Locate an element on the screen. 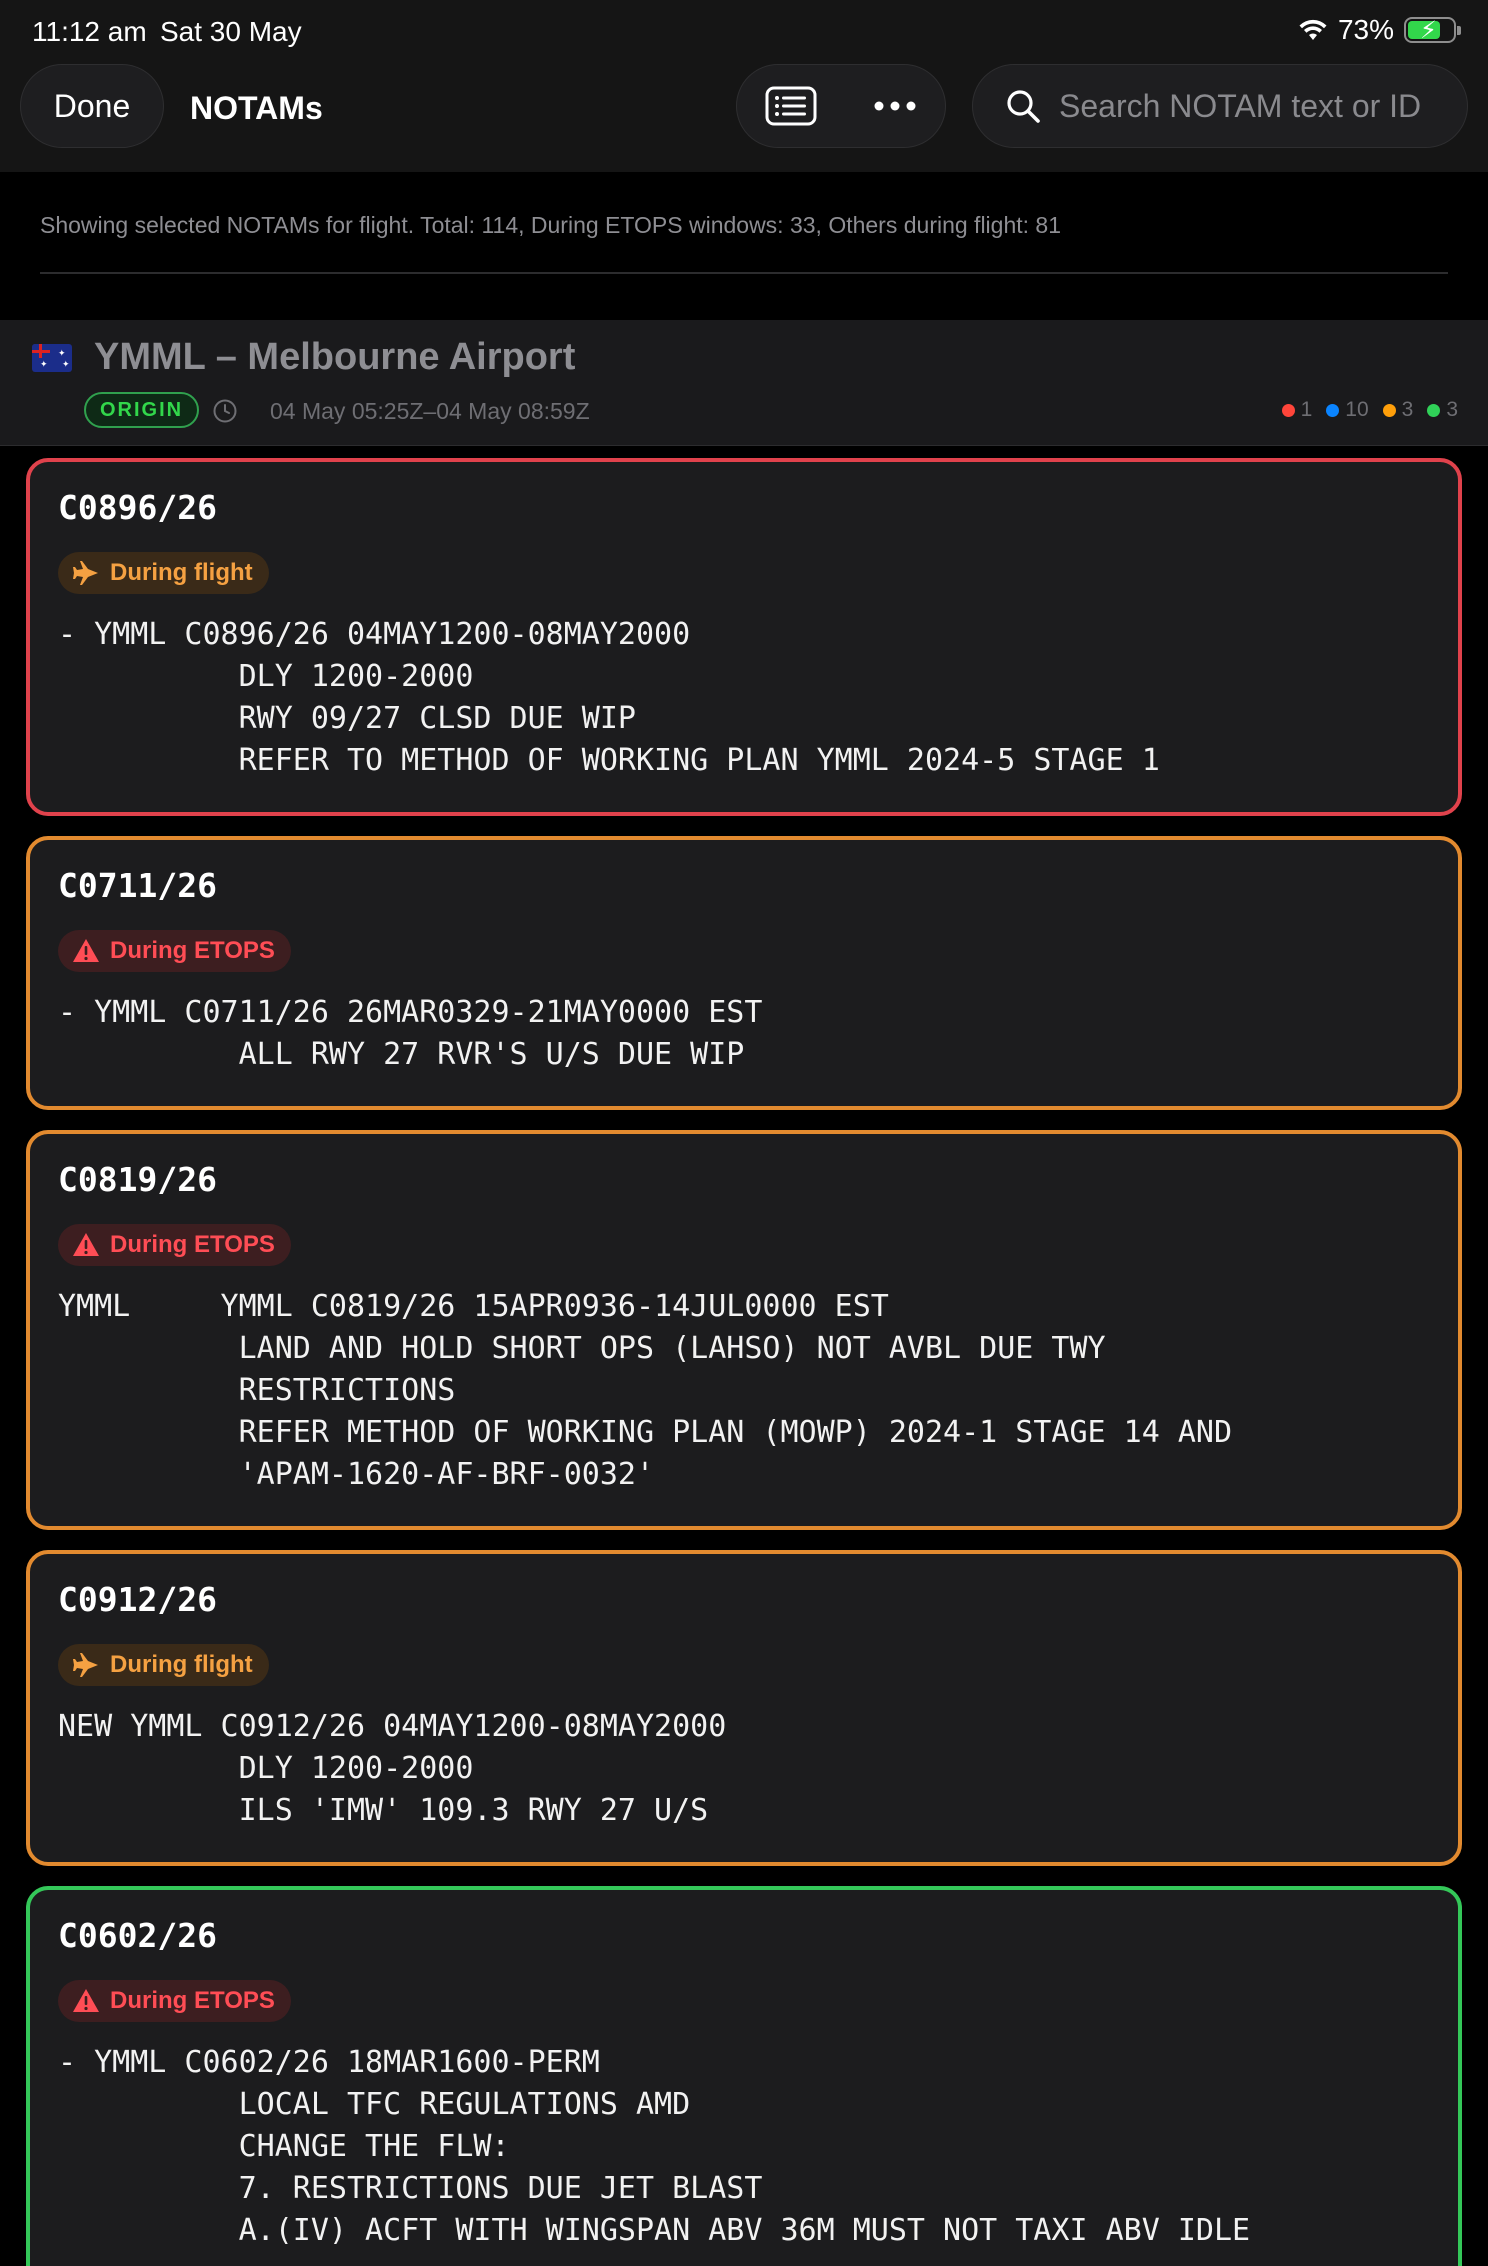 The image size is (1488, 2266). count-blue: 10 is located at coordinates (1347, 410).